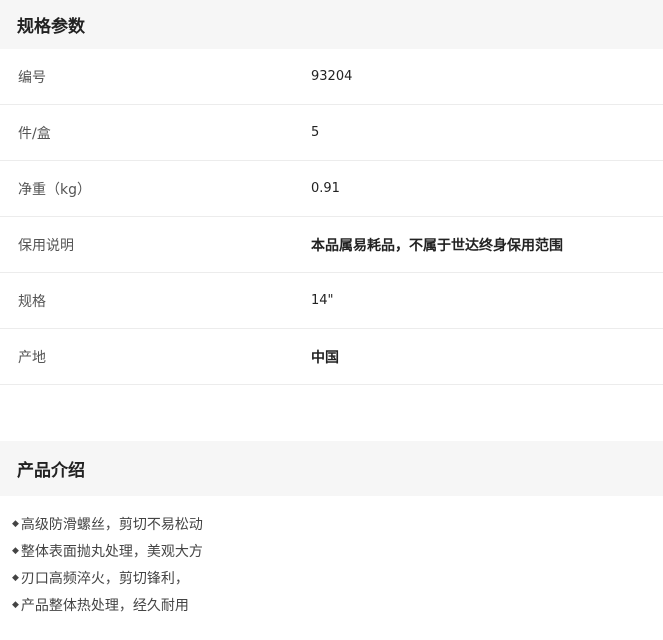  Describe the element at coordinates (51, 471) in the screenshot. I see `intro-title: 产品介绍` at that location.